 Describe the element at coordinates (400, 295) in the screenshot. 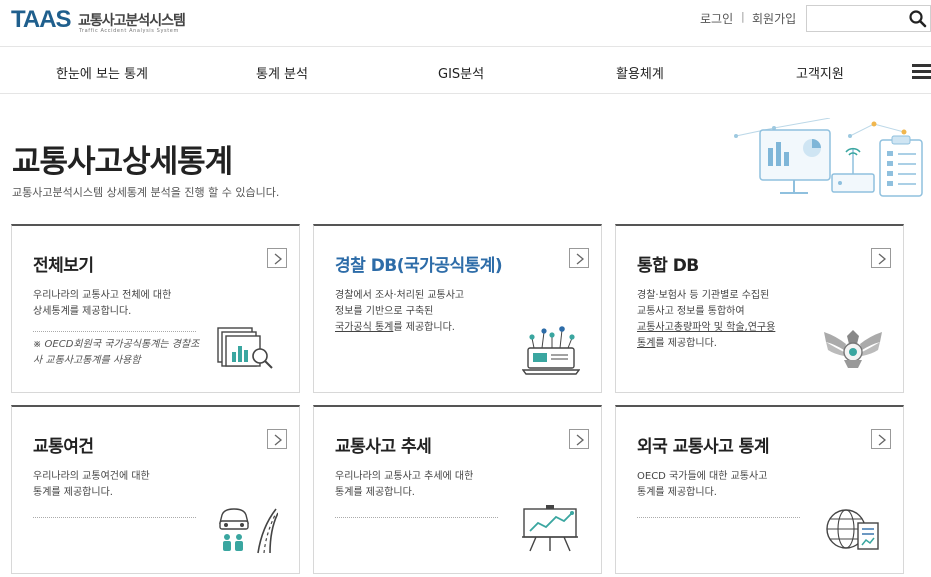

I see `card-description-line: 경찰에서 조사·처리된 교통사고` at that location.